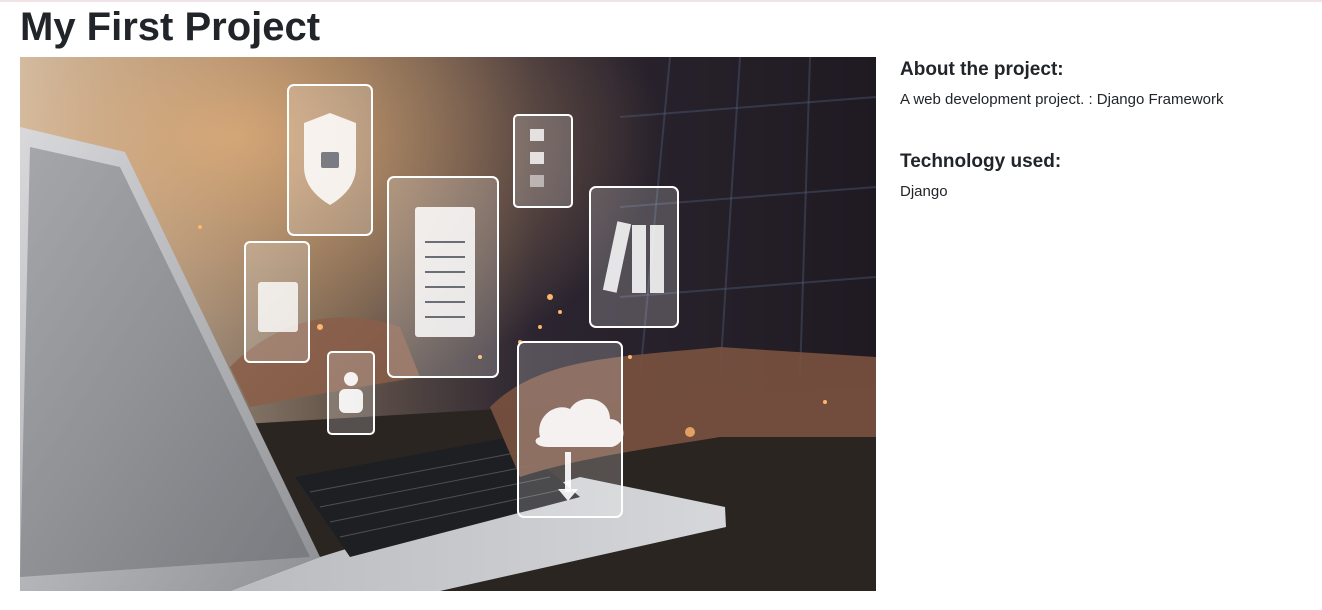 The height and width of the screenshot is (610, 1322). What do you see at coordinates (981, 161) in the screenshot?
I see `technology-heading: Technology used:` at bounding box center [981, 161].